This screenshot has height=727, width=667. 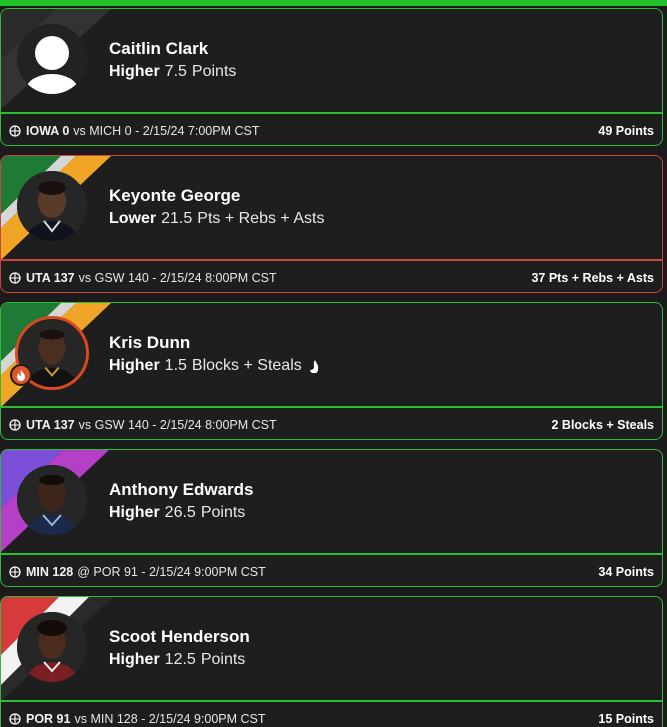 I want to click on pick-stat: Blocks + Steals, so click(x=246, y=365).